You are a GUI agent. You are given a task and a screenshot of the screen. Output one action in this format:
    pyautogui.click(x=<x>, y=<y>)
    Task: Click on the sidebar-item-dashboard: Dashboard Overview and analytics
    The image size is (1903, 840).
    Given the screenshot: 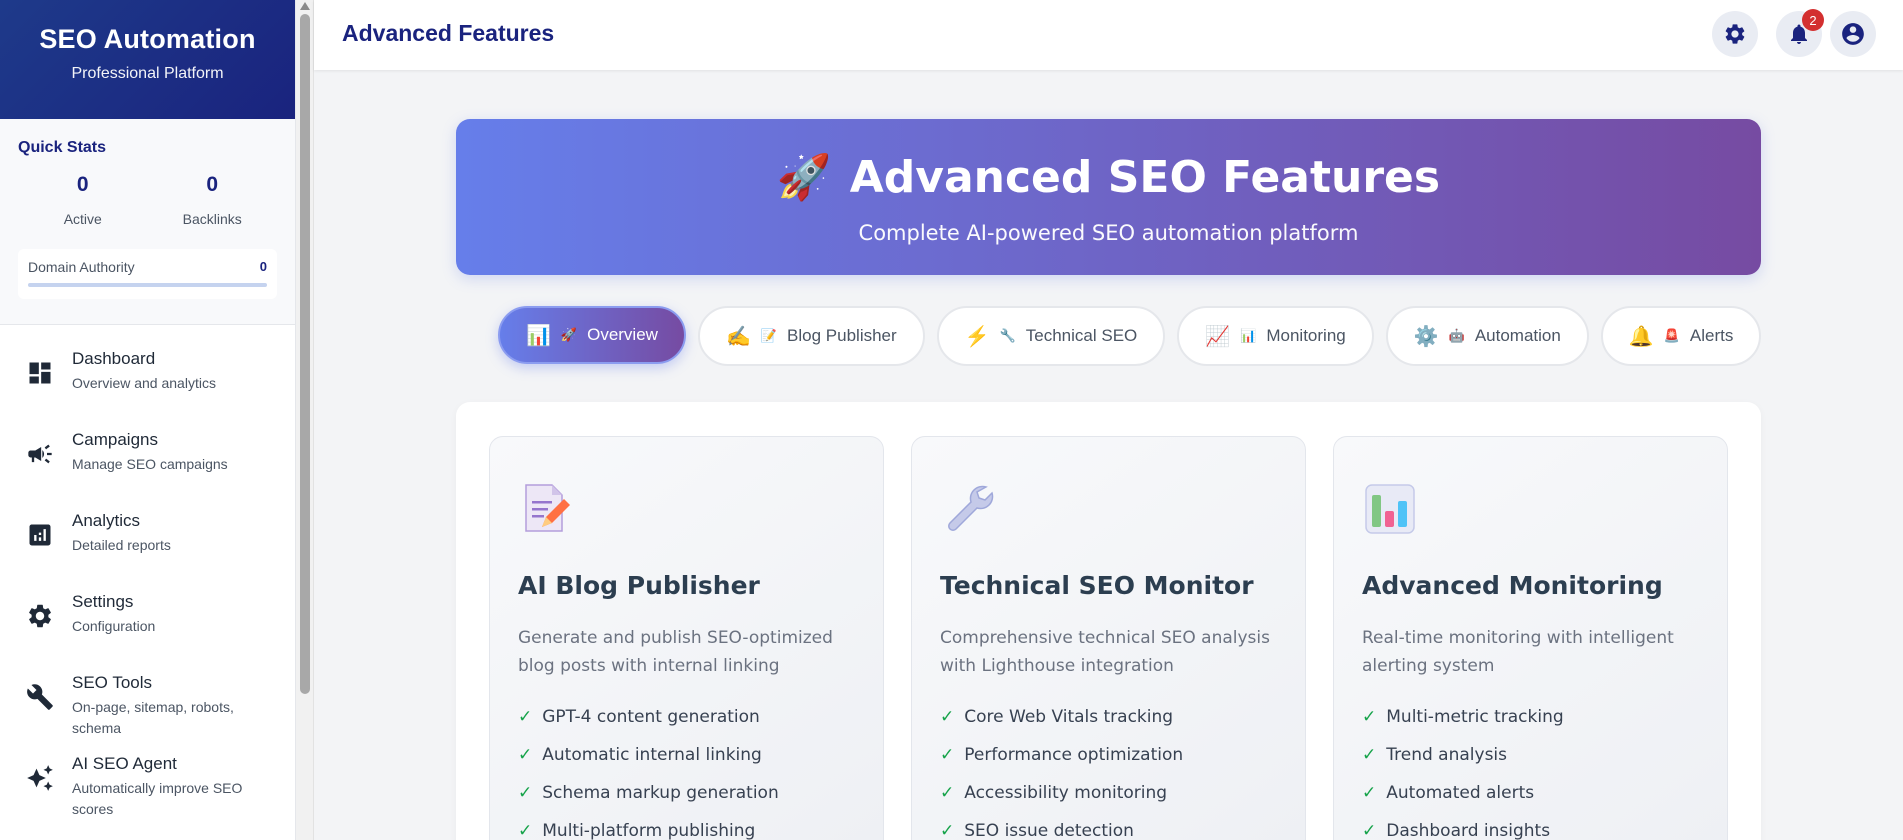 What is the action you would take?
    pyautogui.click(x=147, y=379)
    